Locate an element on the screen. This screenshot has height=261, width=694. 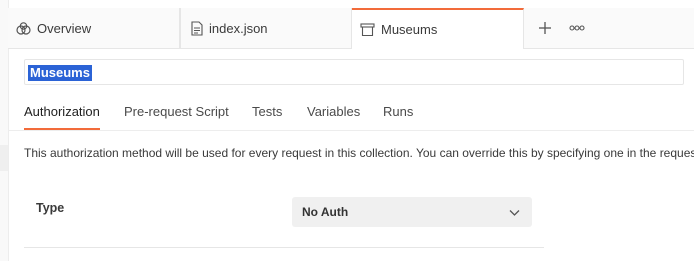
left-rail-marker is located at coordinates (4, 158).